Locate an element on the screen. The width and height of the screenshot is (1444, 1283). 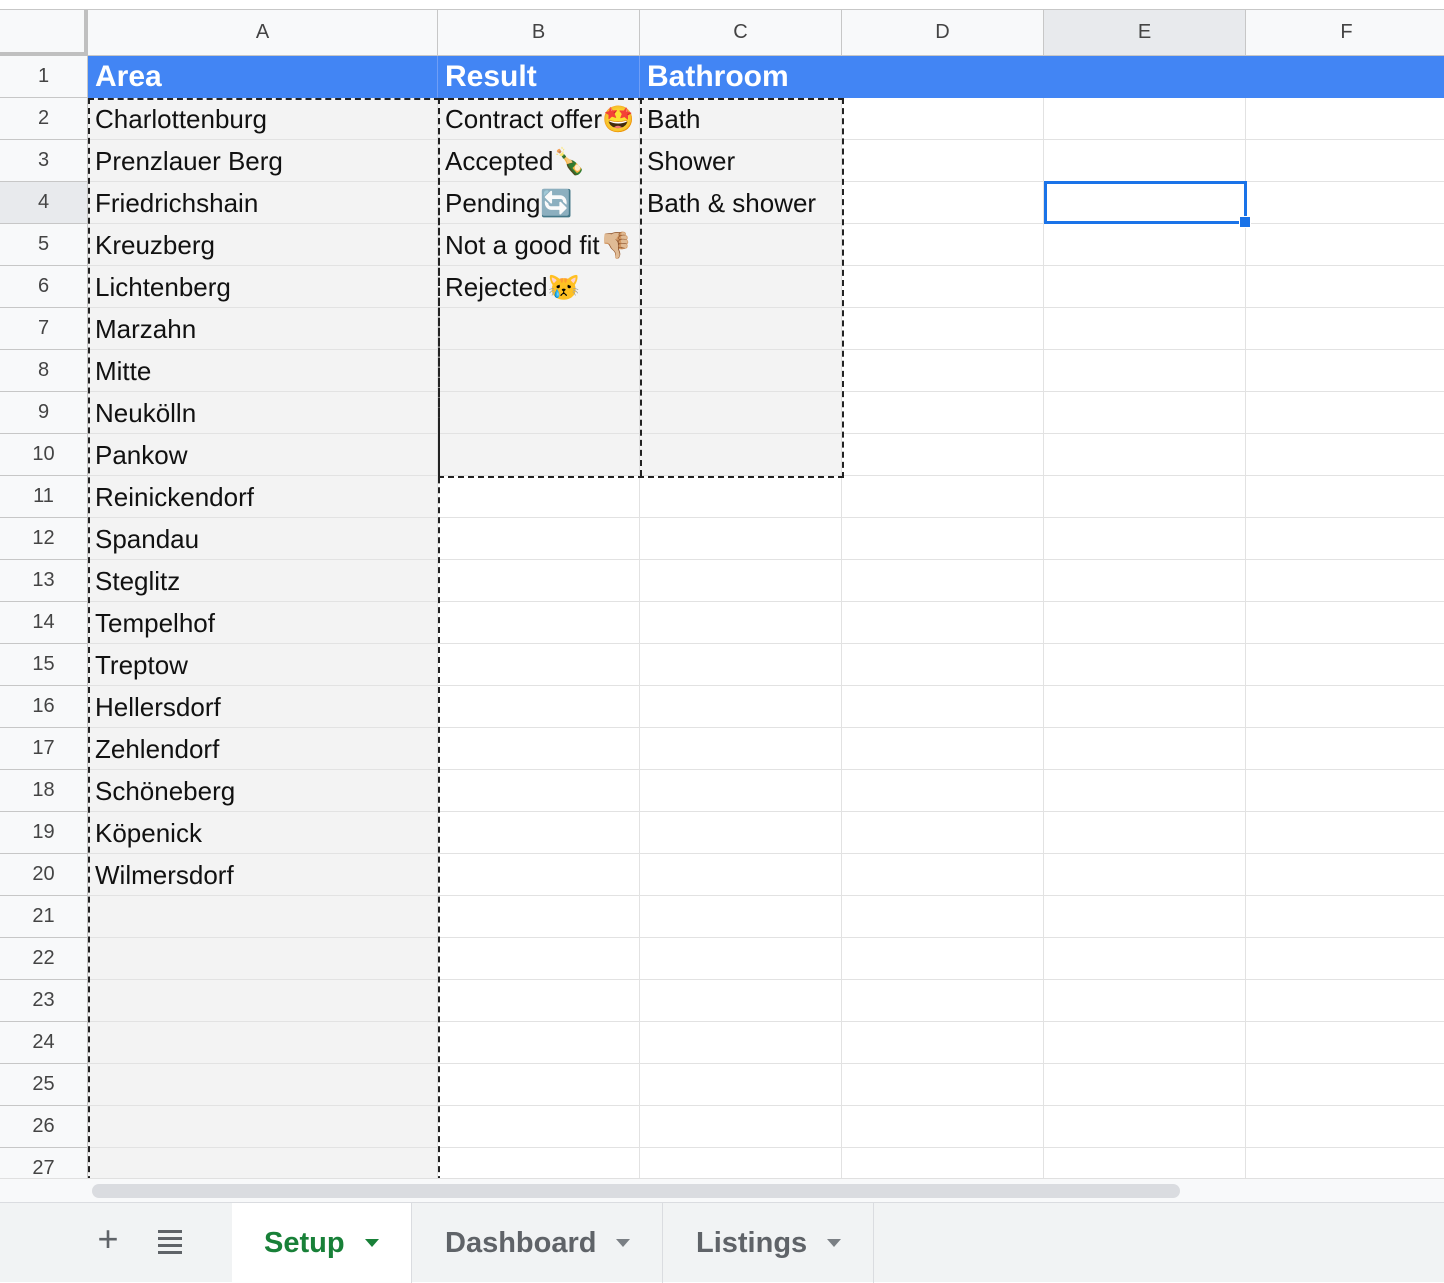
cell-f22 is located at coordinates (1345, 959).